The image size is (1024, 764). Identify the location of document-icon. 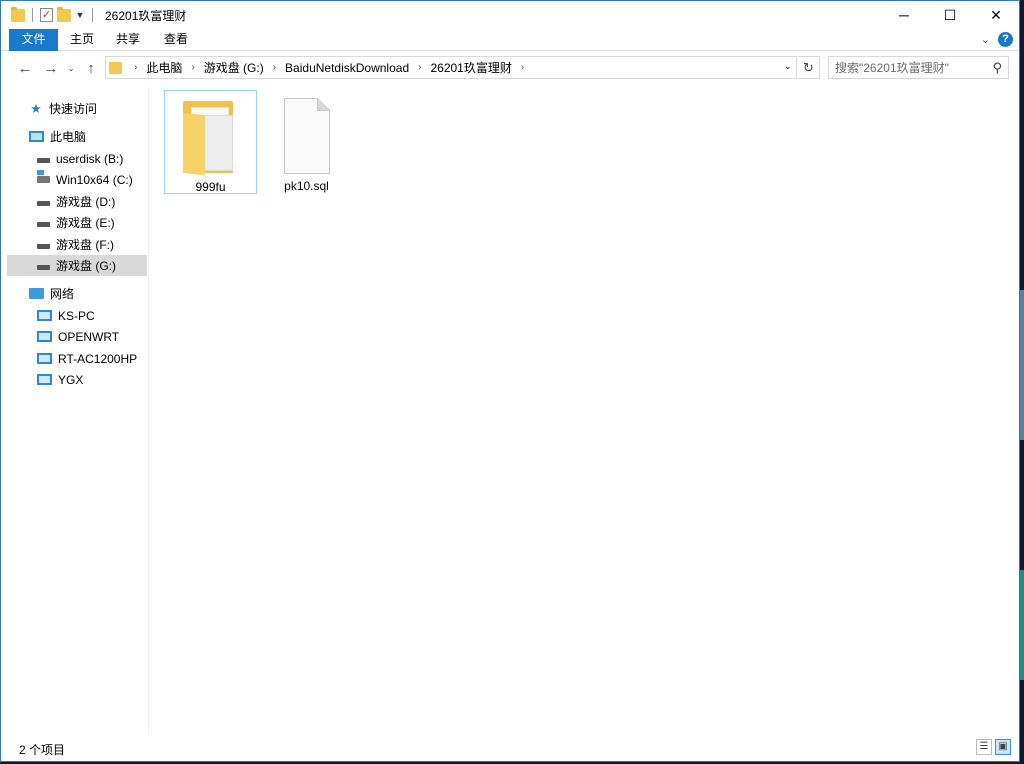
(307, 136).